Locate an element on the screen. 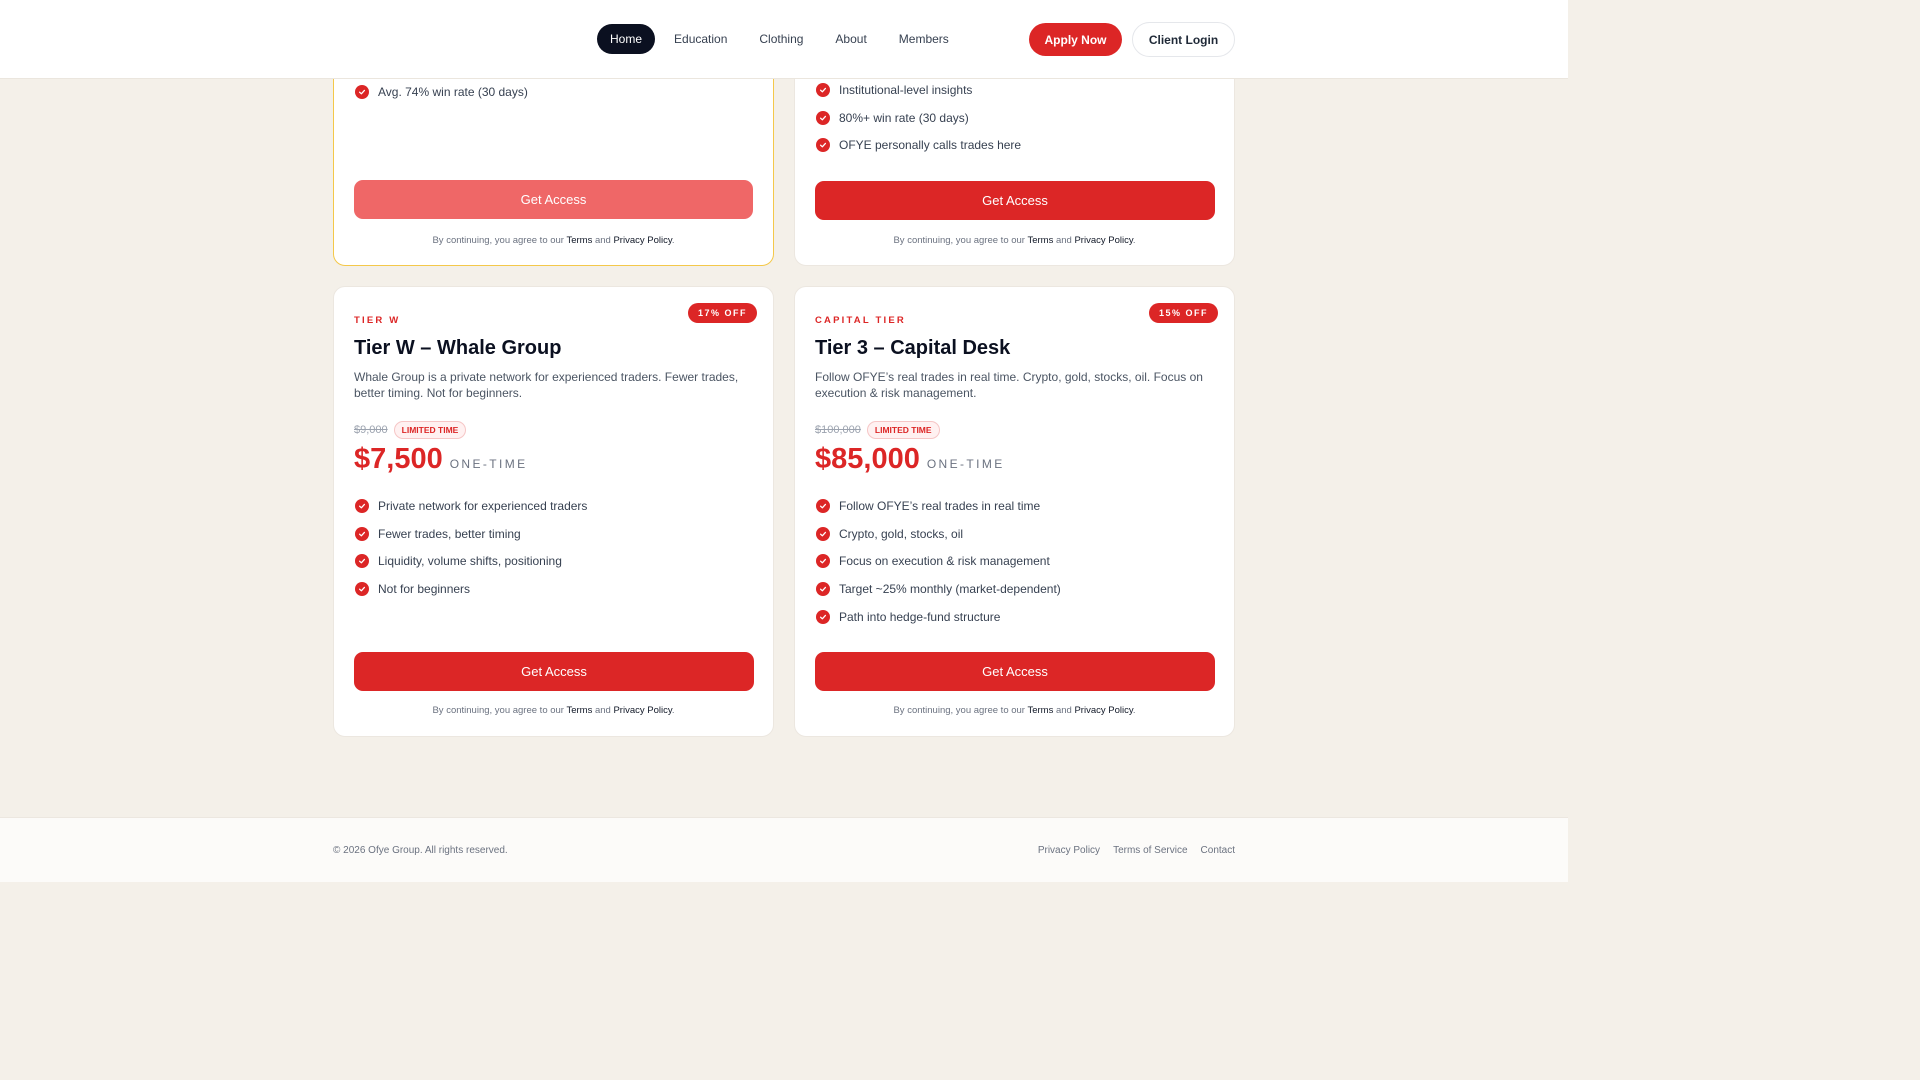 The width and height of the screenshot is (1920, 1080). copyright-text: © 2026 Ofye Group. All rights reserved. is located at coordinates (420, 850).